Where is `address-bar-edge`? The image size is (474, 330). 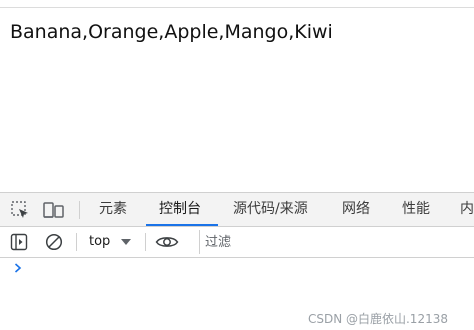
address-bar-edge is located at coordinates (237, 4).